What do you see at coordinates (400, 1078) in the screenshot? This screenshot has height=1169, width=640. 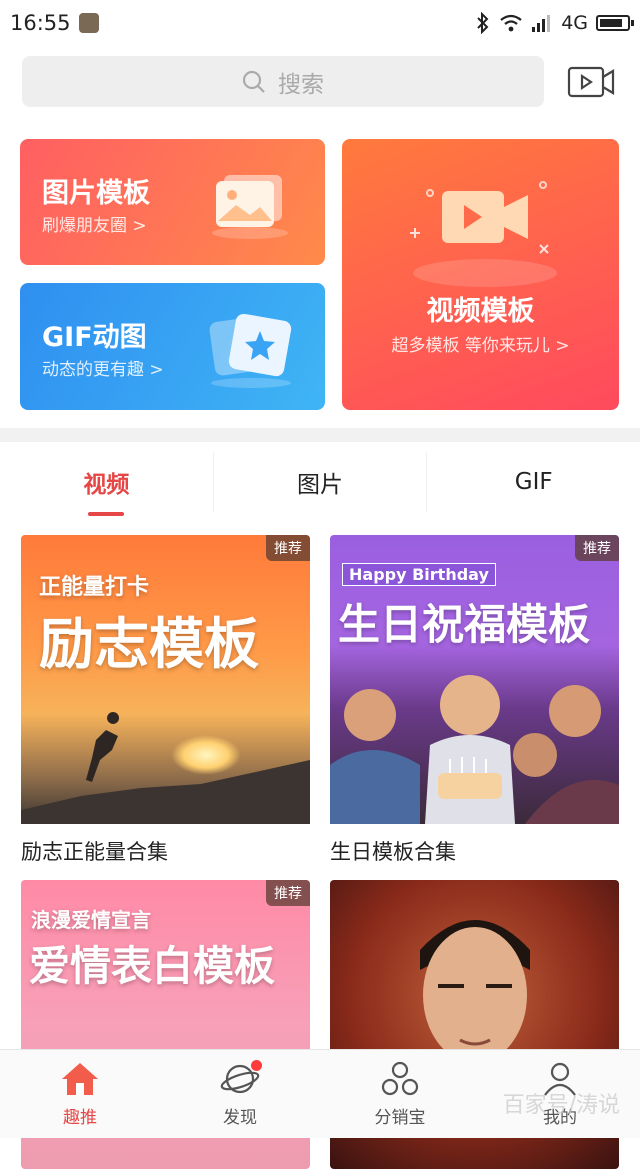 I see `distribution-icon` at bounding box center [400, 1078].